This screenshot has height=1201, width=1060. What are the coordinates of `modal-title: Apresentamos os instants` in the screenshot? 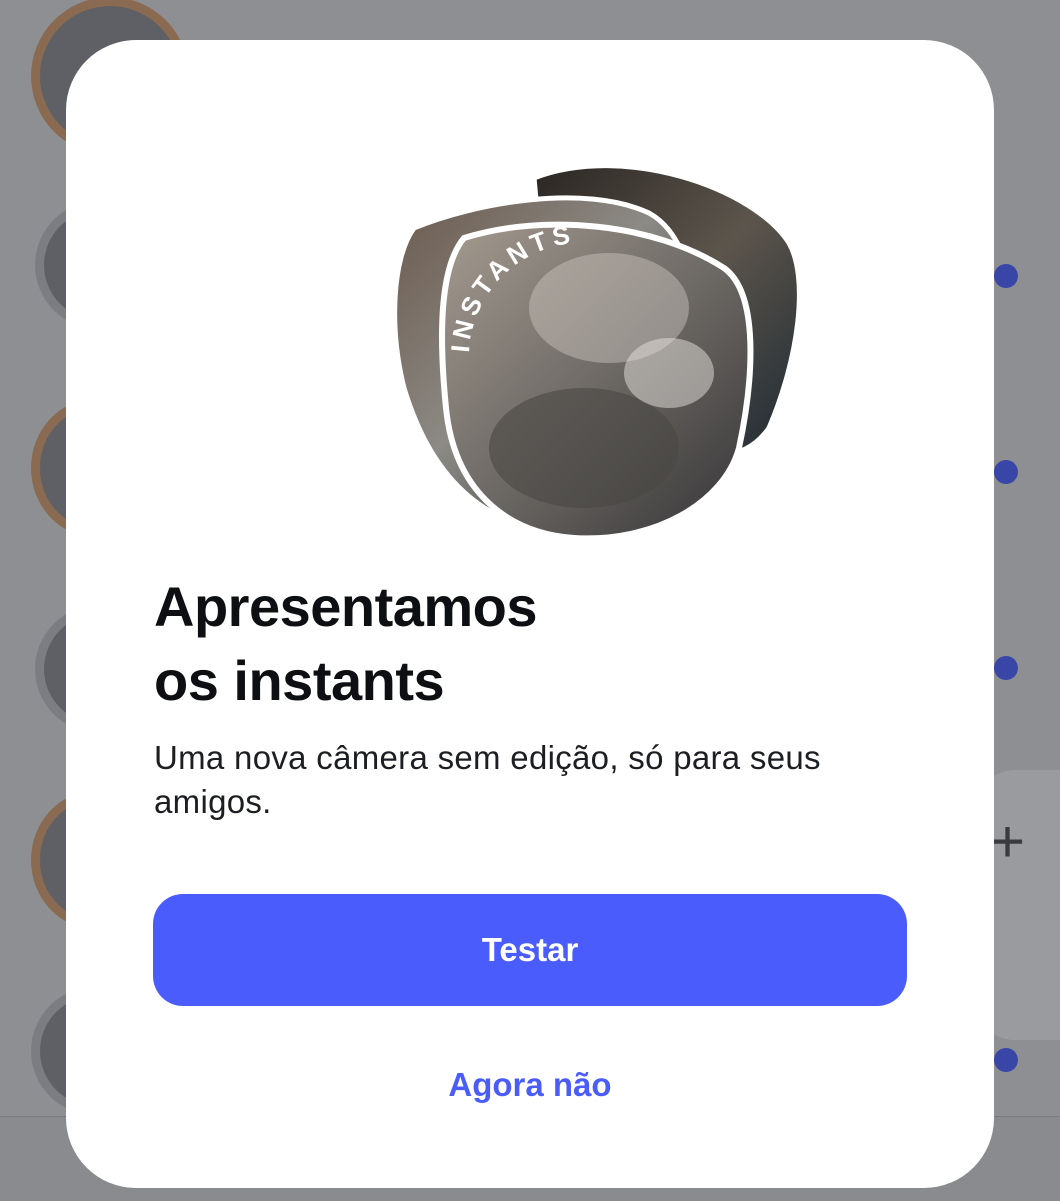 It's located at (346, 643).